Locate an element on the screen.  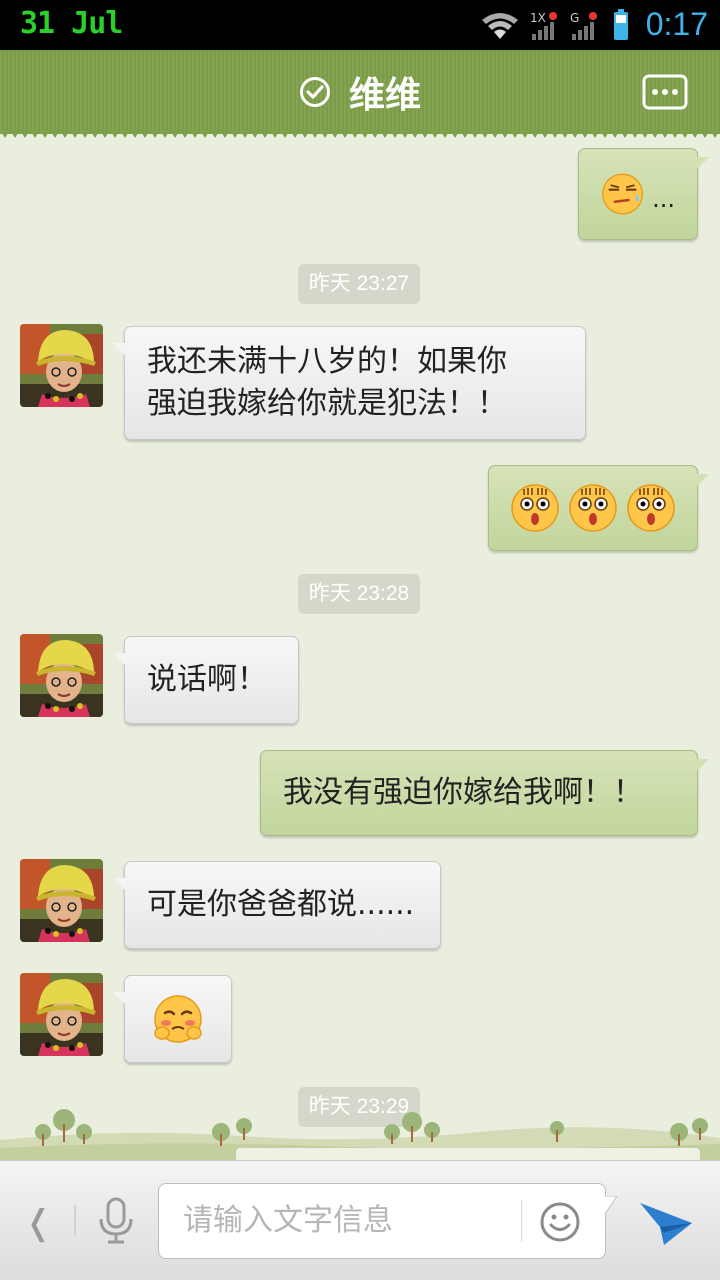
status-date: 31 Jul is located at coordinates (71, 23).